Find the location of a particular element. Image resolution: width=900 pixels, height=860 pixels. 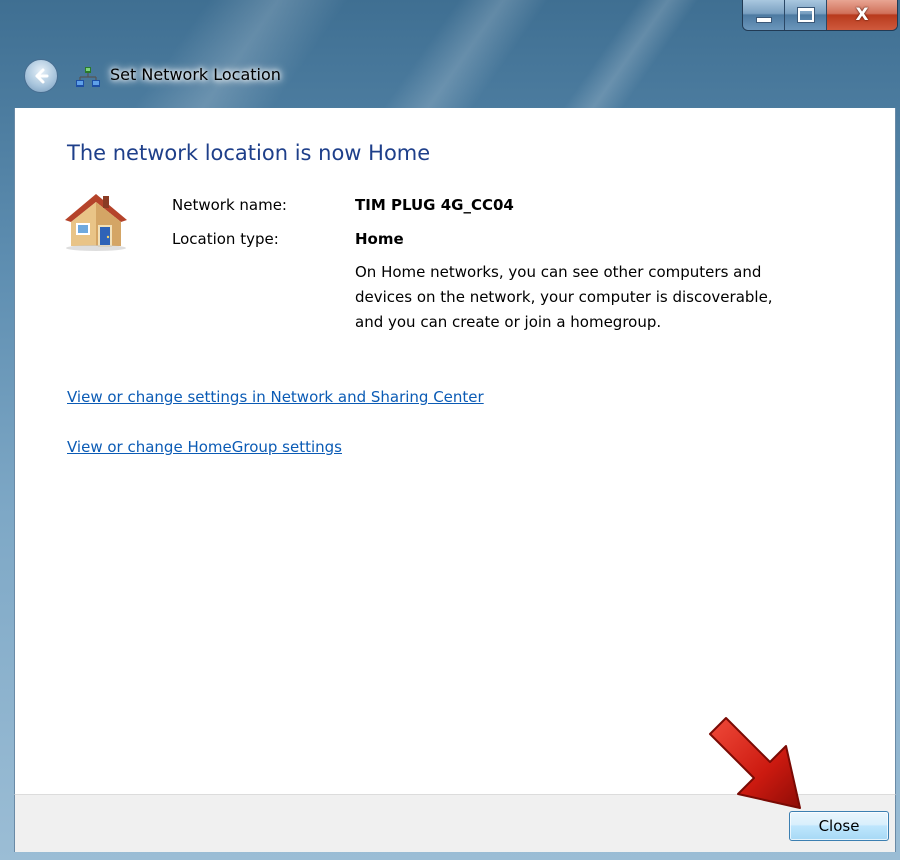

network-icon is located at coordinates (88, 77).